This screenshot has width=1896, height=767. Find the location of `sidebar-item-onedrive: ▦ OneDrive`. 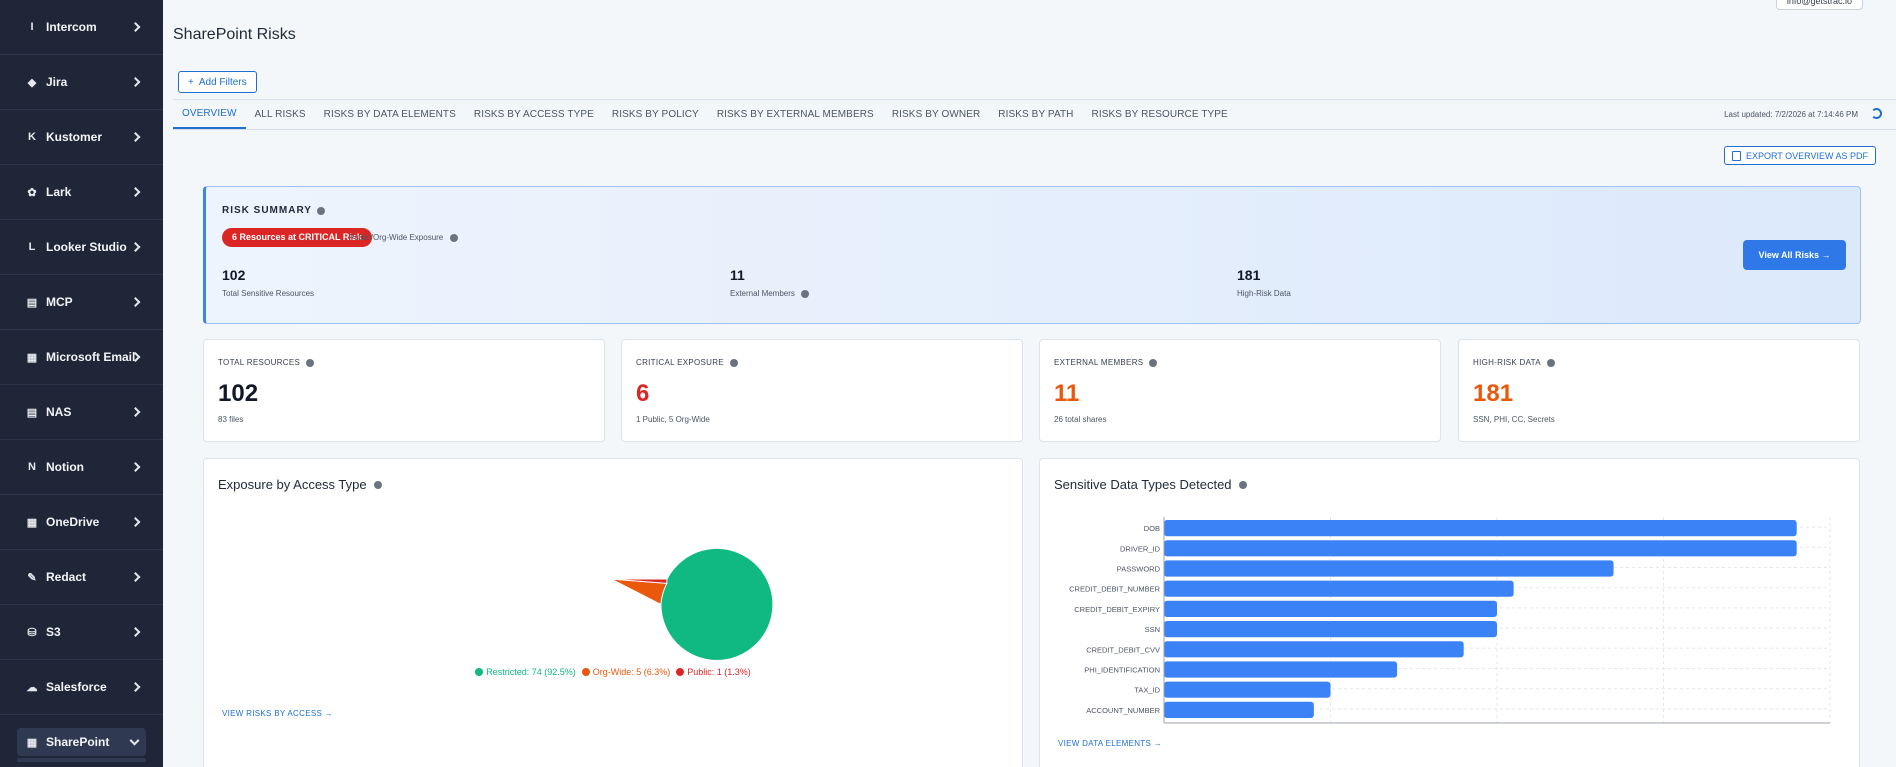

sidebar-item-onedrive: ▦ OneDrive is located at coordinates (81, 522).